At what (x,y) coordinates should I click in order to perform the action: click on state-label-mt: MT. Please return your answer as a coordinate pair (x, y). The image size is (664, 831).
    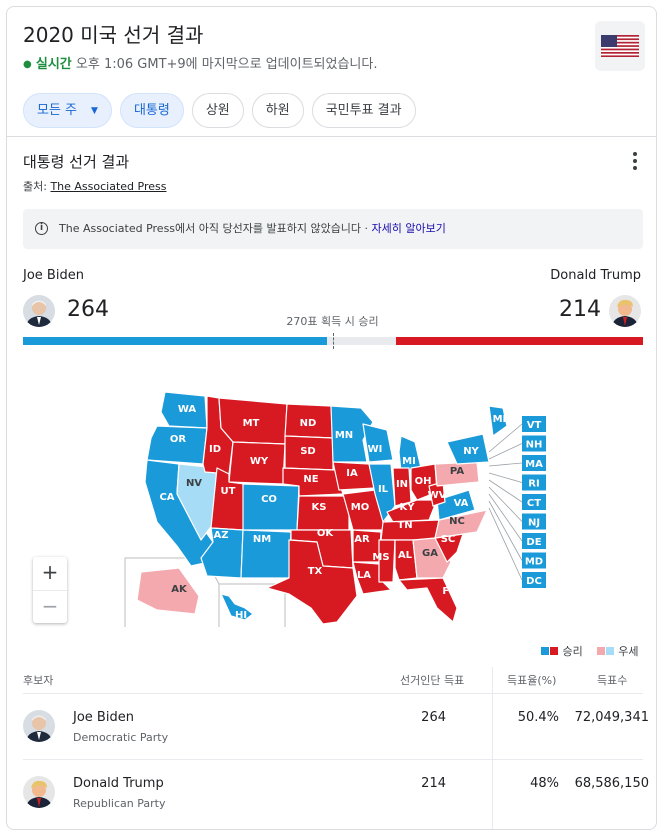
    Looking at the image, I should click on (251, 423).